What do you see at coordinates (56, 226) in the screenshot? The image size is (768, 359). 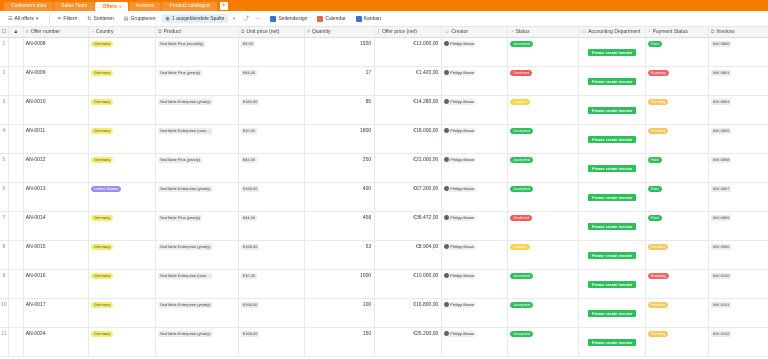 I see `offer-number-cell: AN-0014` at bounding box center [56, 226].